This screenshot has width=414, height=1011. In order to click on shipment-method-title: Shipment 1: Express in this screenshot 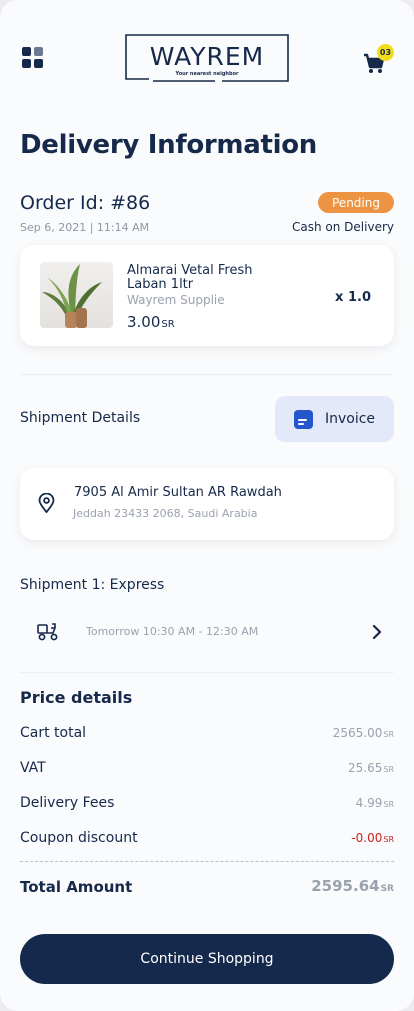, I will do `click(92, 585)`.